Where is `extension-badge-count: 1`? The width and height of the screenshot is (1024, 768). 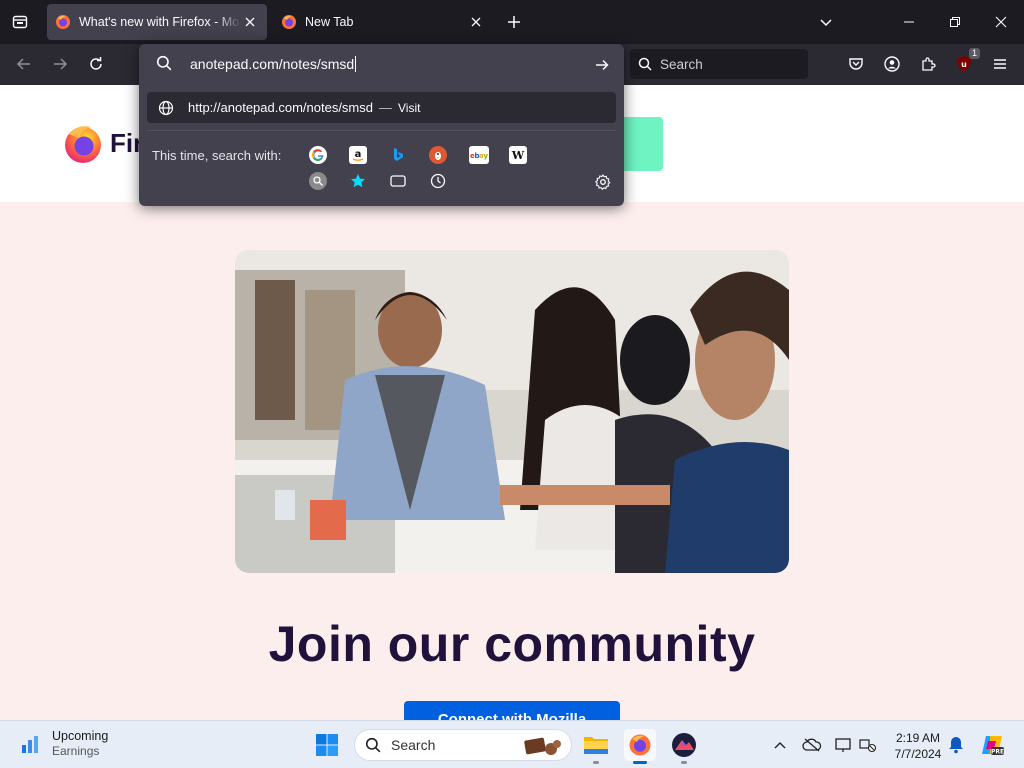
extension-badge-count: 1 is located at coordinates (974, 53).